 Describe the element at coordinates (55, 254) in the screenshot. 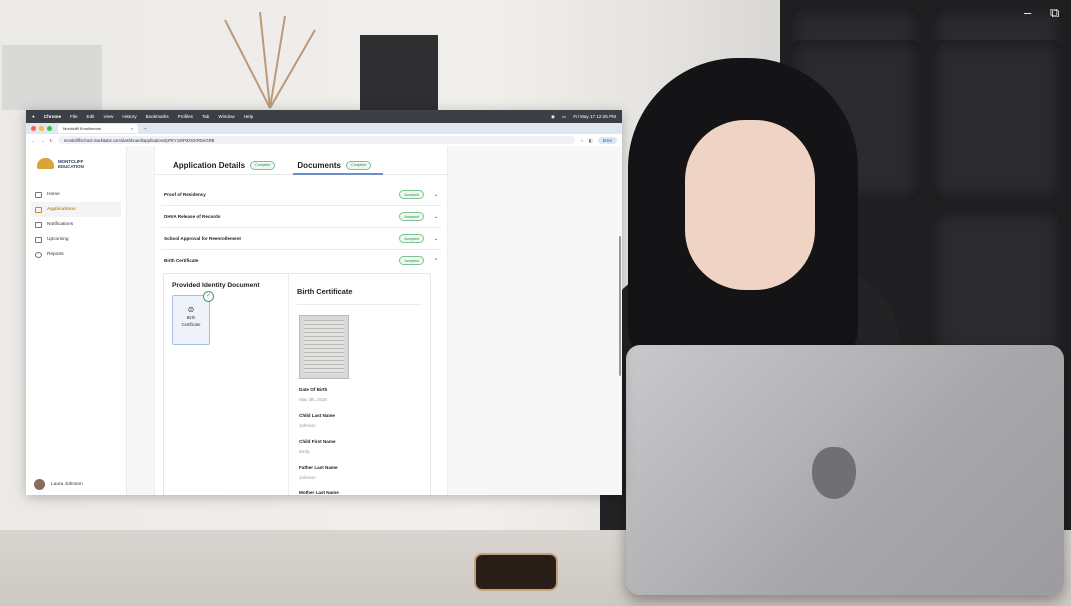

I see `sidebar-item-label: Reports` at that location.